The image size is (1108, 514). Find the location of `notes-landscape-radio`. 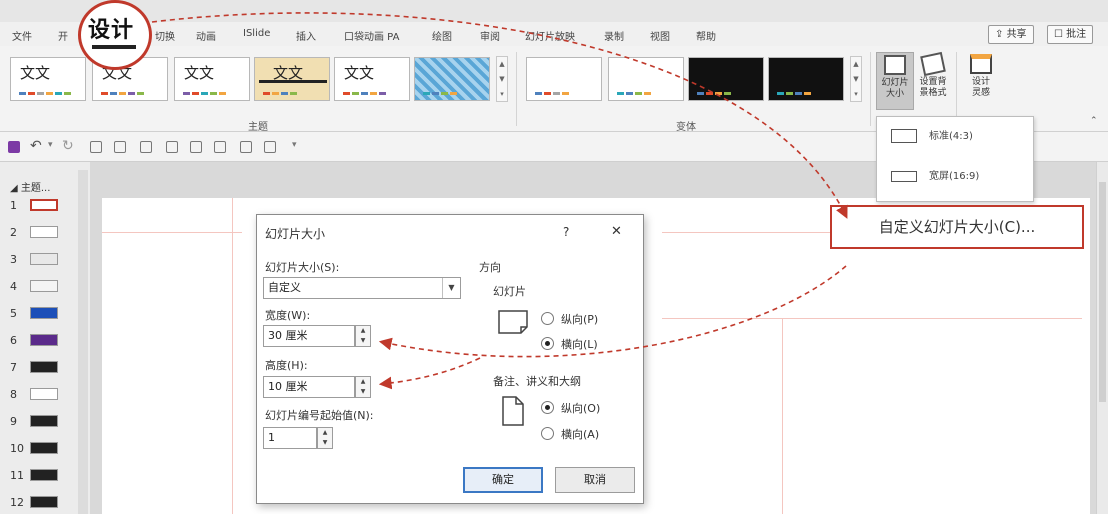

notes-landscape-radio is located at coordinates (547, 433).